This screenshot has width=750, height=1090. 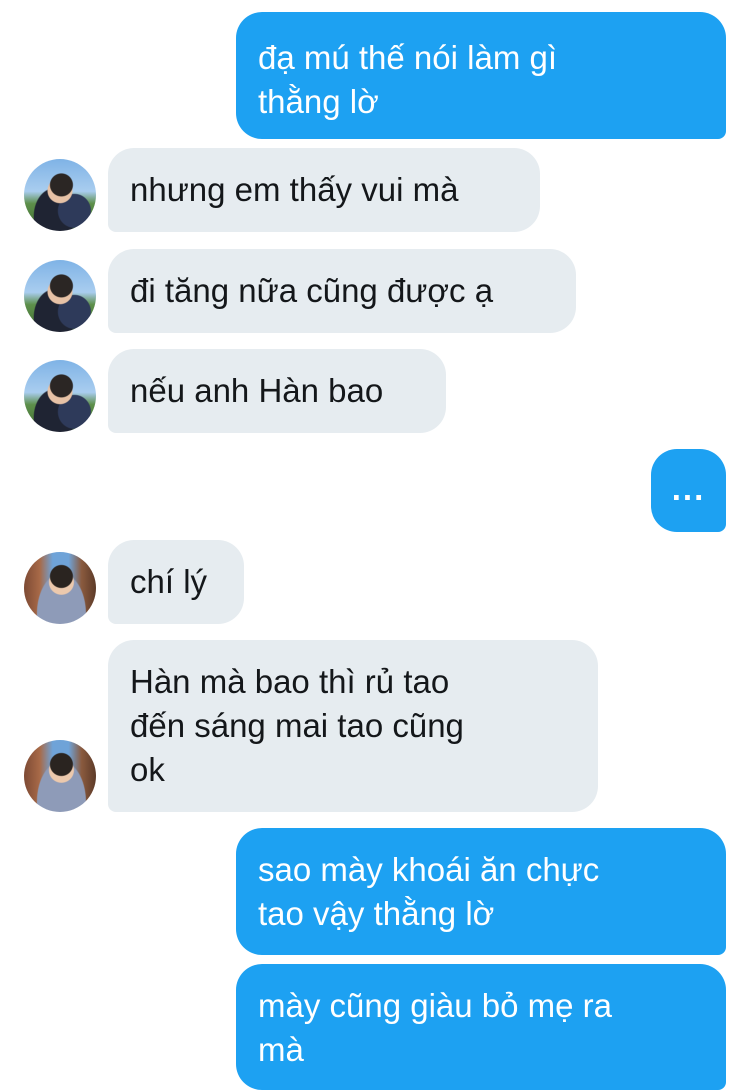 I want to click on incoming-message-bubble: đi tăng nữa cũng được ạ, so click(x=342, y=291).